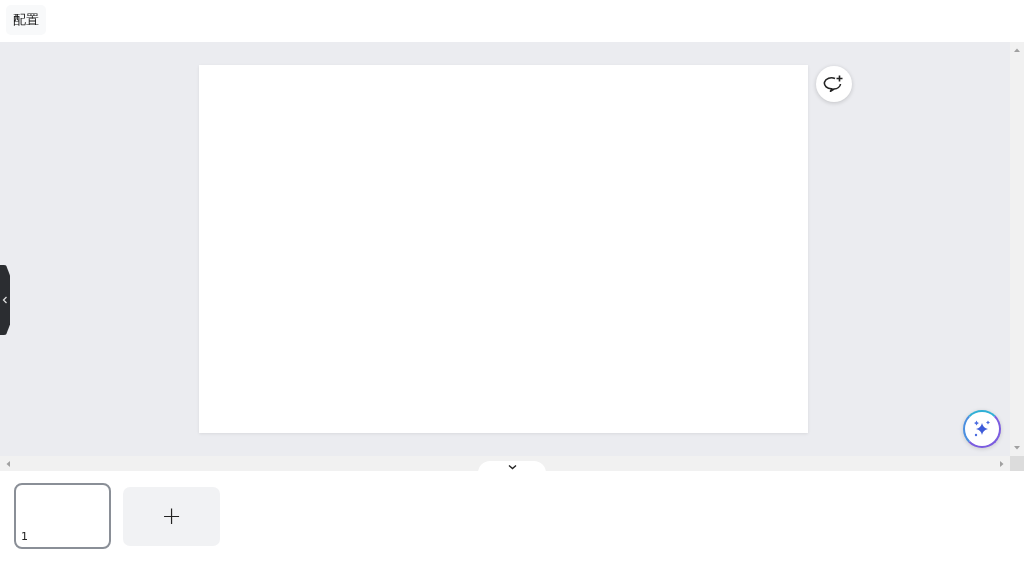  I want to click on scroll-down-icon, so click(1017, 448).